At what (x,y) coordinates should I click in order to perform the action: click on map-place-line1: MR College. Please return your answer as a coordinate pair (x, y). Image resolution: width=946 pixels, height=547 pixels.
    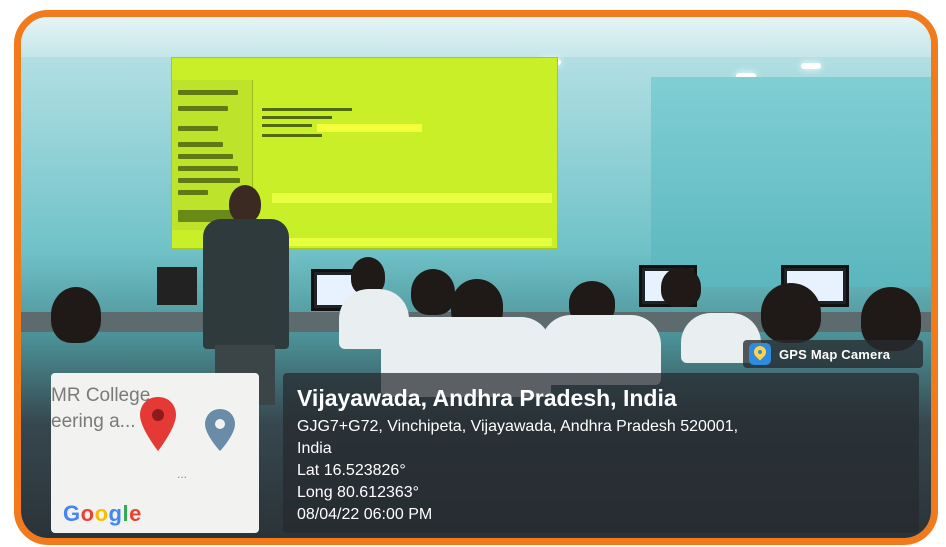
    Looking at the image, I should click on (101, 395).